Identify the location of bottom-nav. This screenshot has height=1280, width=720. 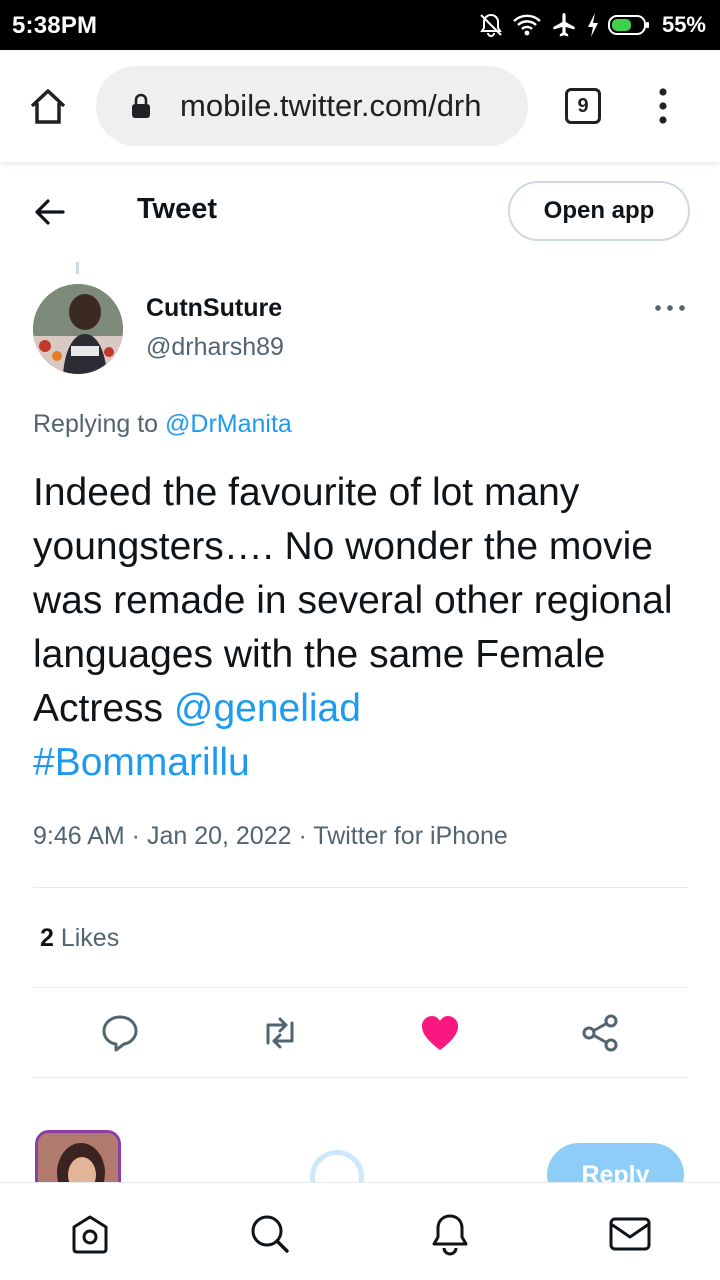
(360, 1231).